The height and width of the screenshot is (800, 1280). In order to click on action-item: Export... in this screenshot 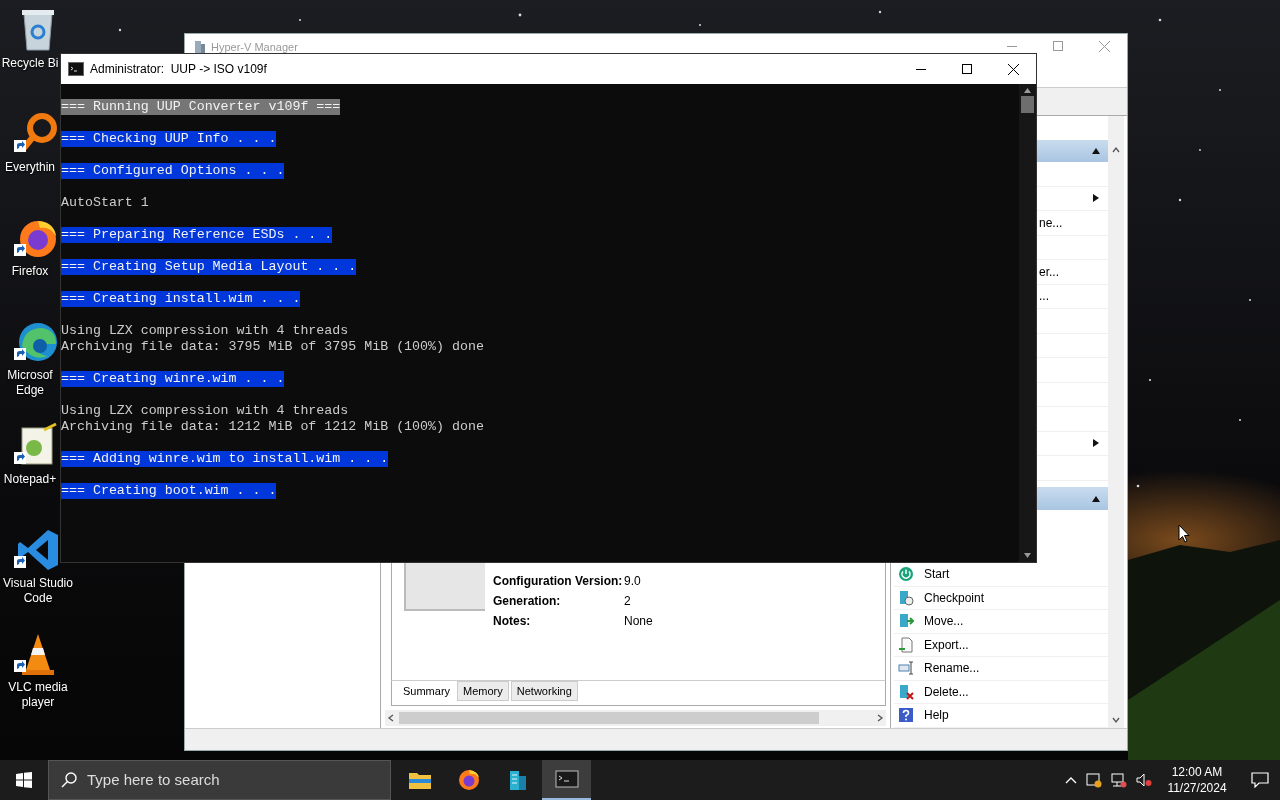, I will do `click(1001, 645)`.